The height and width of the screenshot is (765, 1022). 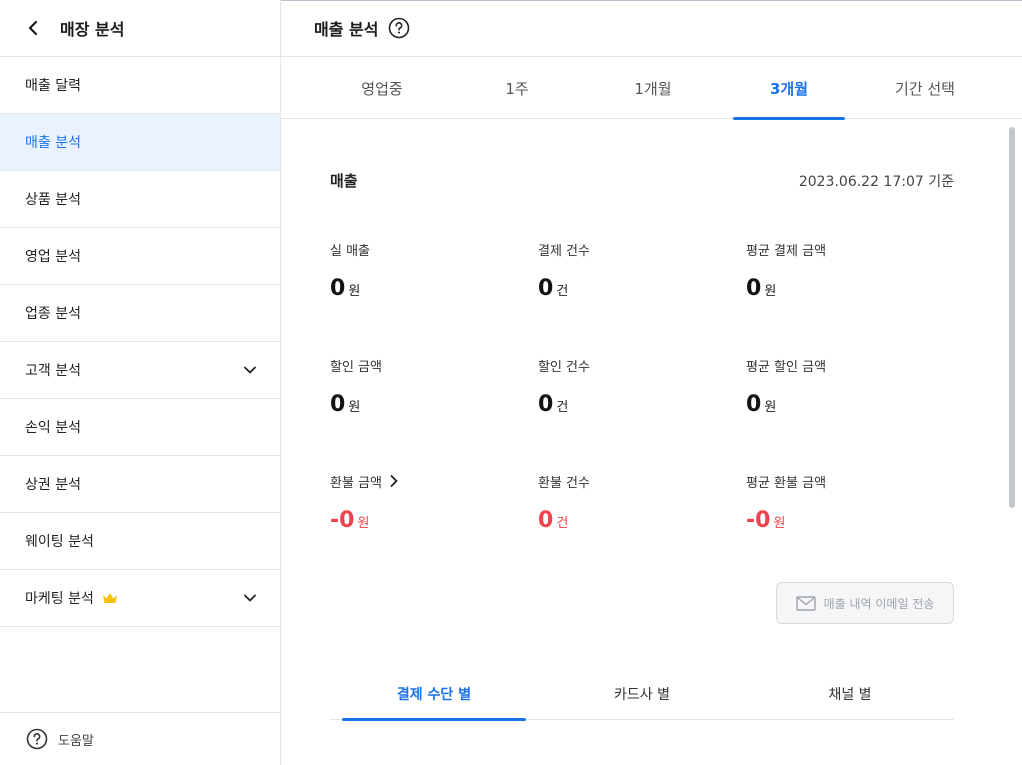 I want to click on tab-custom-period: 기간 선택, so click(x=925, y=88).